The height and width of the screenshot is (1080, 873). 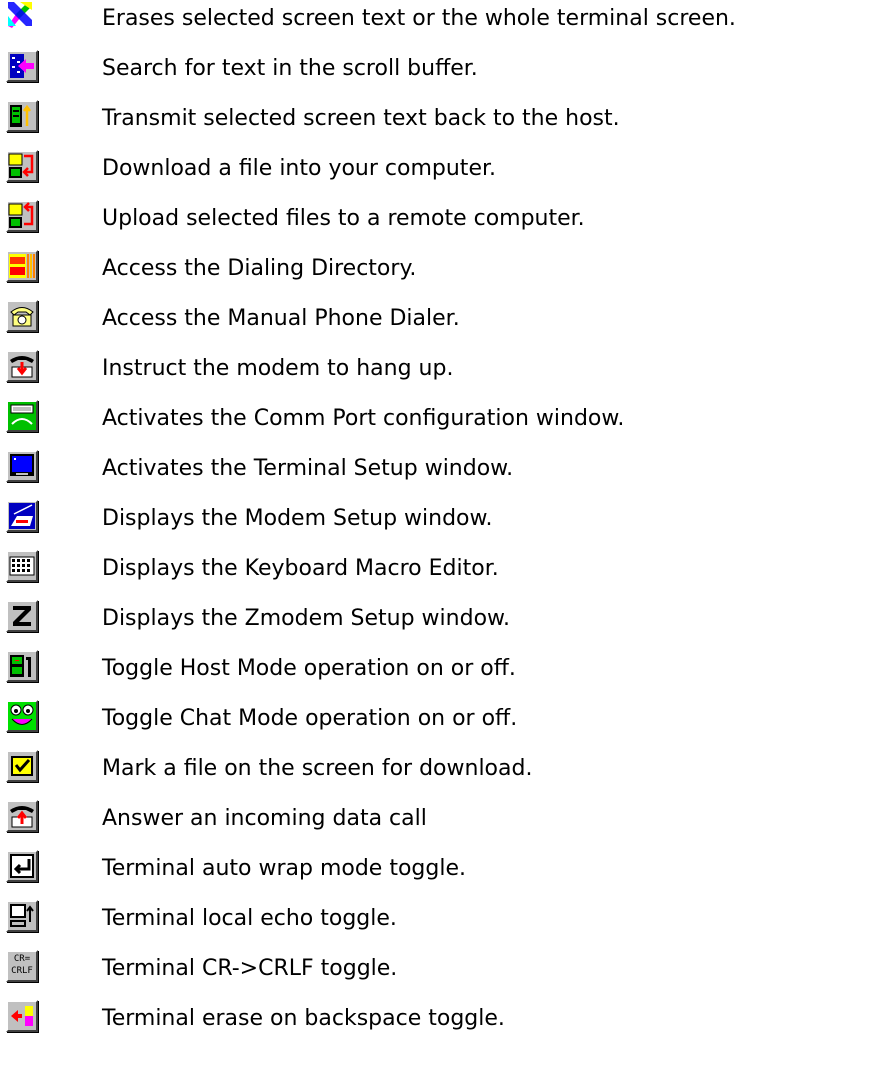 I want to click on list-item: Terminal auto wrap mode toggle., so click(x=436, y=875).